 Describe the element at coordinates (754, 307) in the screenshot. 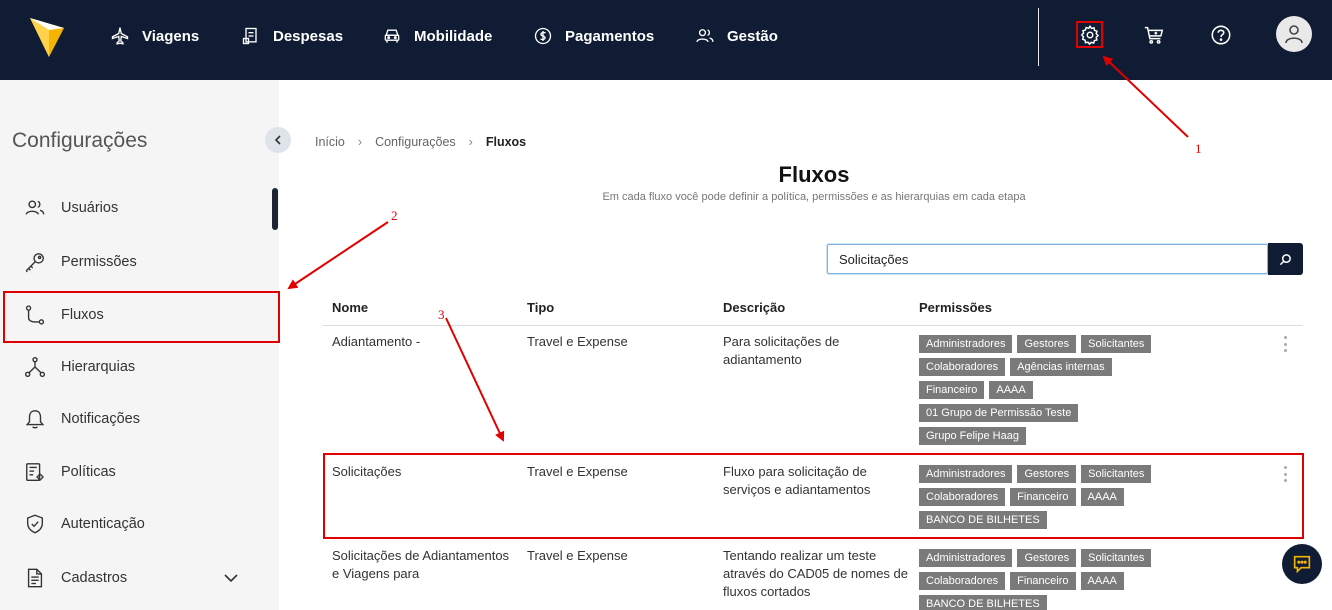

I see `column-header-descricao: Descrição` at that location.